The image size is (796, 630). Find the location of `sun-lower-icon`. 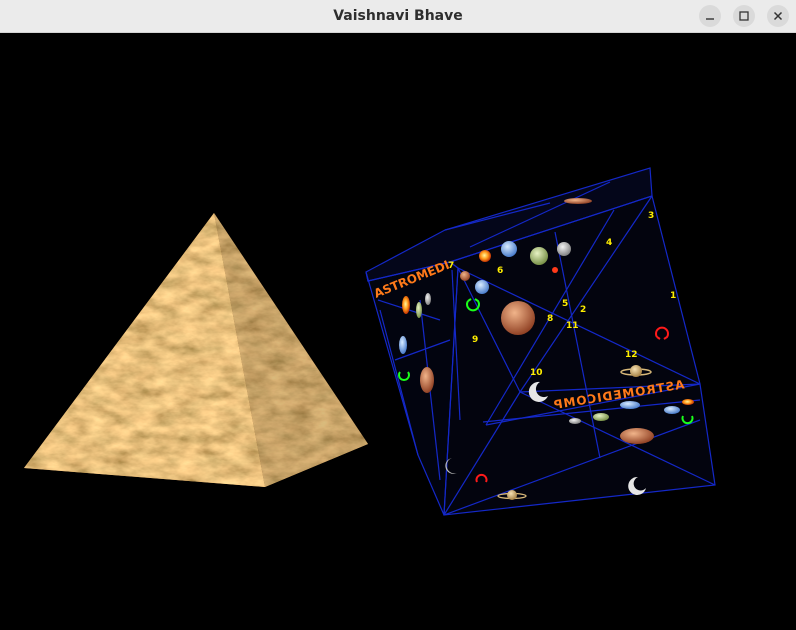

sun-lower-icon is located at coordinates (688, 402).